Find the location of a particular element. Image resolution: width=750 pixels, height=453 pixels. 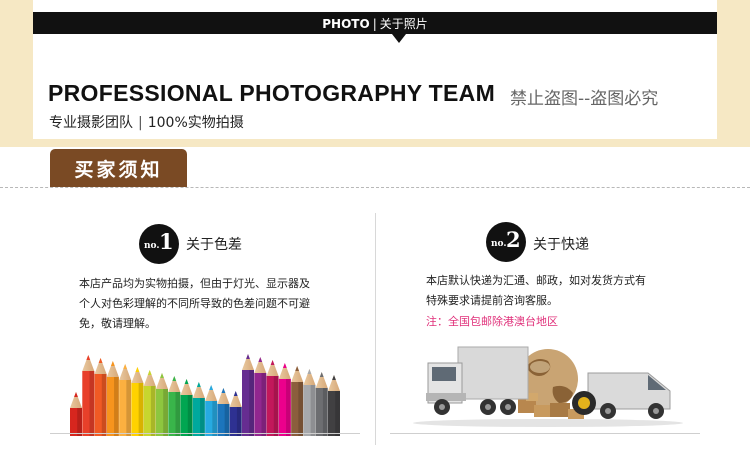

badge-number: 1 is located at coordinates (166, 241).